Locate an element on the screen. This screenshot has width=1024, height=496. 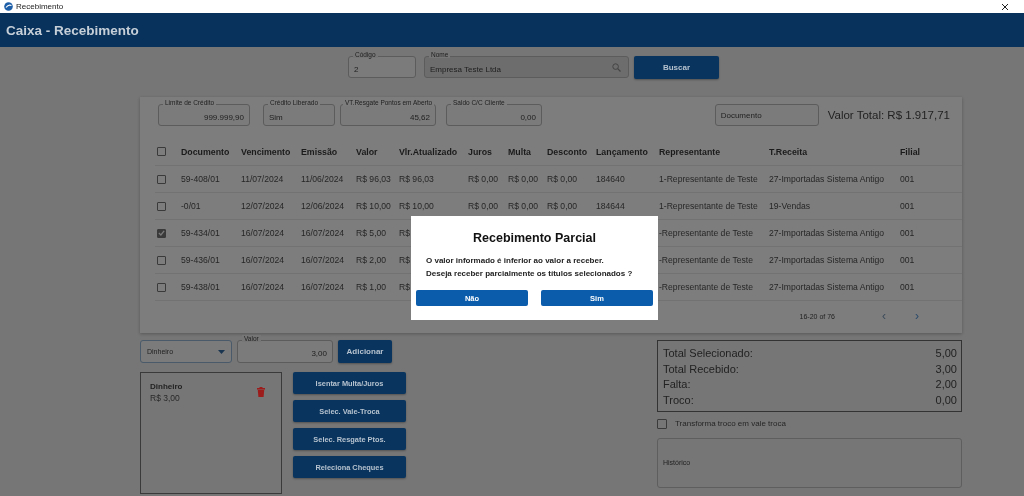
table-cell: 59-408/01 is located at coordinates (200, 179).